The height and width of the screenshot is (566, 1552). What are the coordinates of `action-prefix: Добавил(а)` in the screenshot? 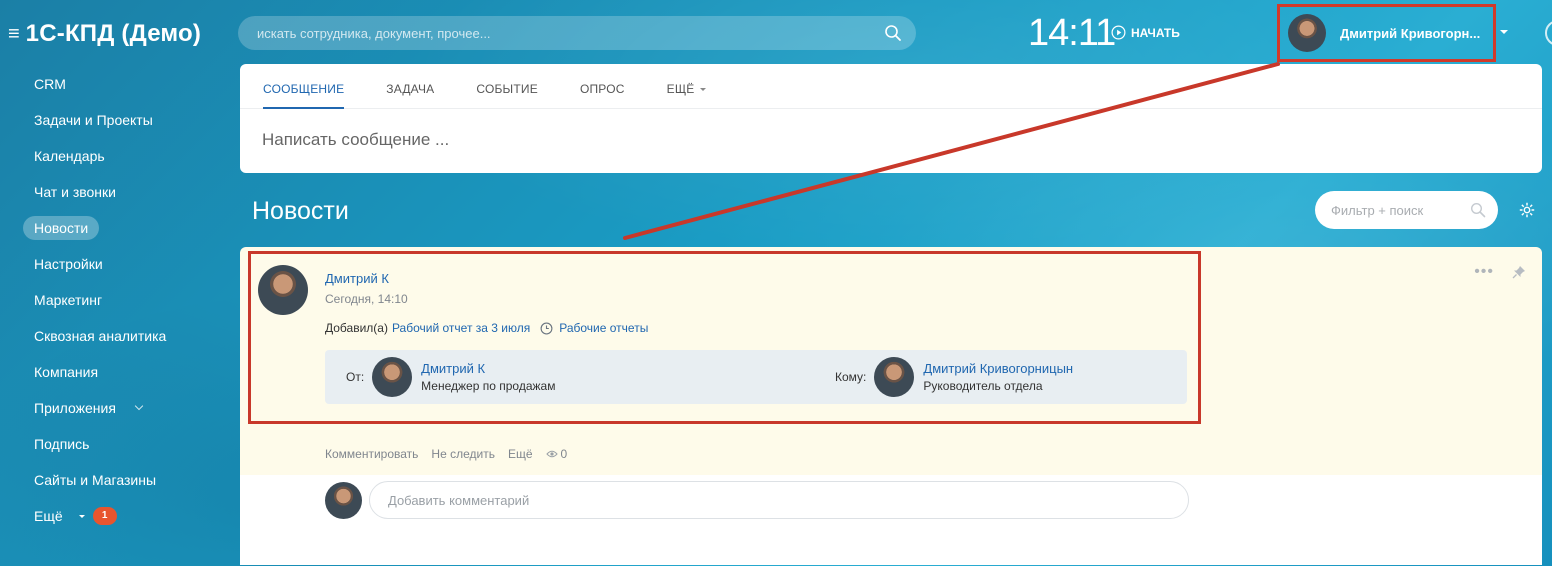 It's located at (356, 328).